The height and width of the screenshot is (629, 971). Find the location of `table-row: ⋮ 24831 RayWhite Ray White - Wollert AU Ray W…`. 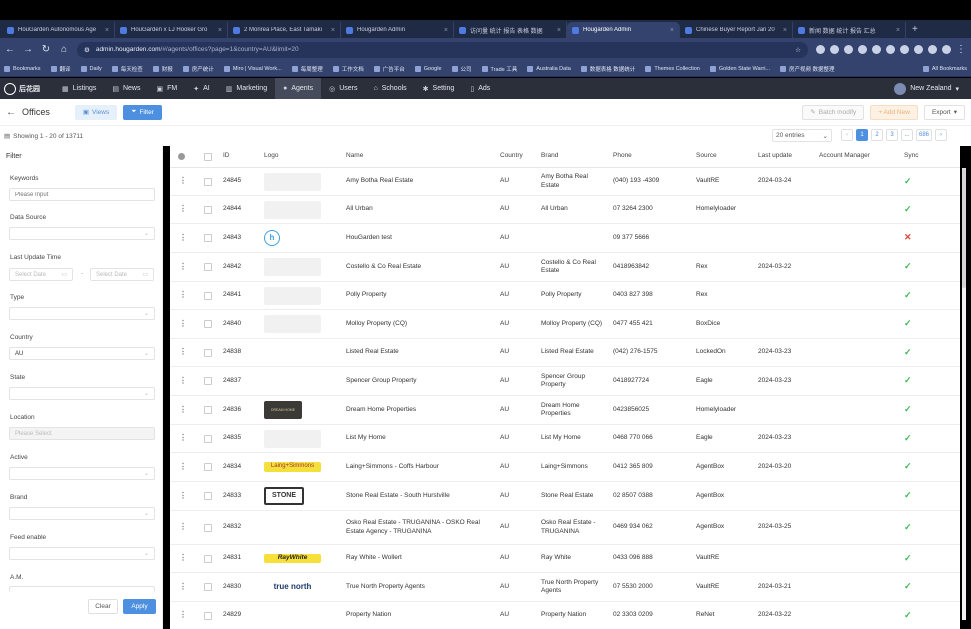

table-row: ⋮ 24831 RayWhite Ray White - Wollert AU Ray W… is located at coordinates (565, 559).